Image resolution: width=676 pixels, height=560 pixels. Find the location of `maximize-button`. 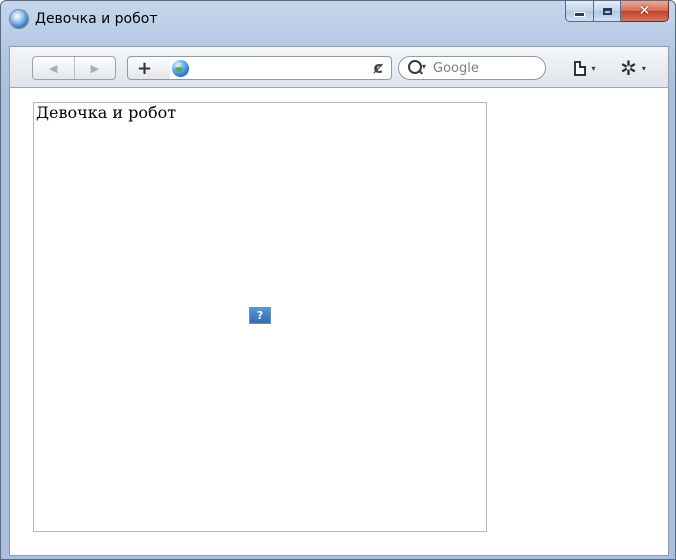

maximize-button is located at coordinates (607, 11).